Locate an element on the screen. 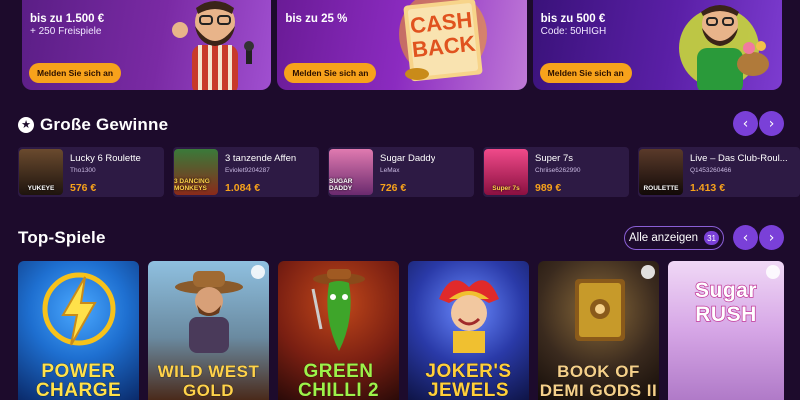 This screenshot has height=400, width=800. chilli-icon is located at coordinates (338, 310).